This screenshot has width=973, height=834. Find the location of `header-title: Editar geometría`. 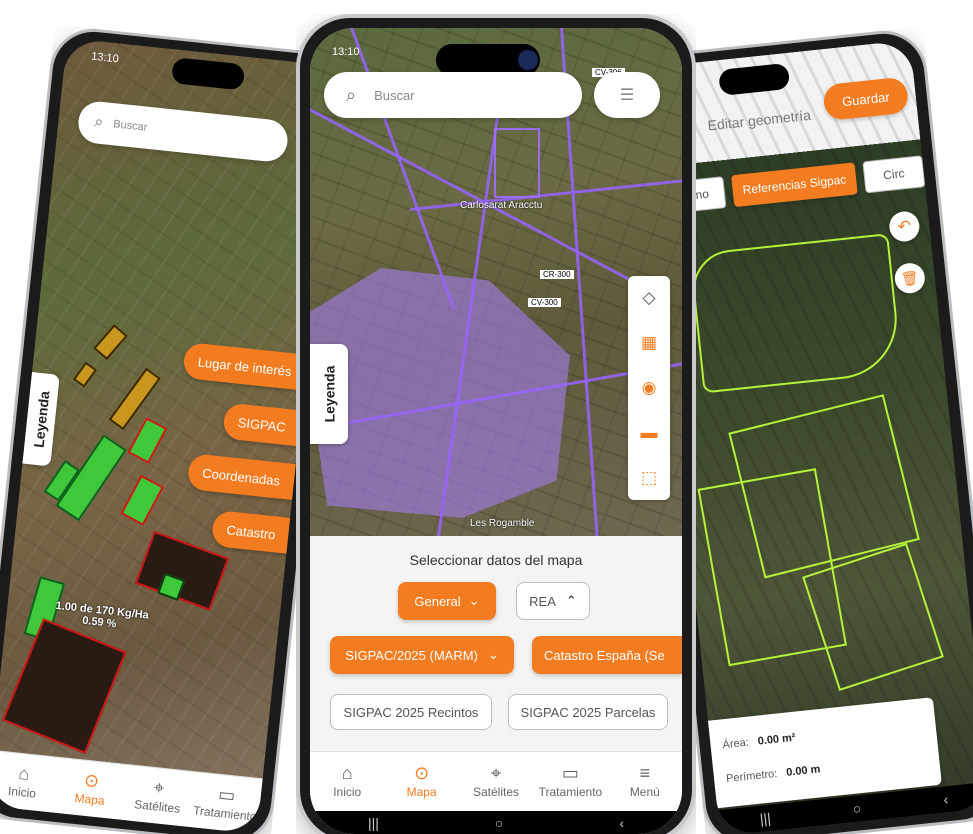

header-title: Editar geometría is located at coordinates (759, 120).